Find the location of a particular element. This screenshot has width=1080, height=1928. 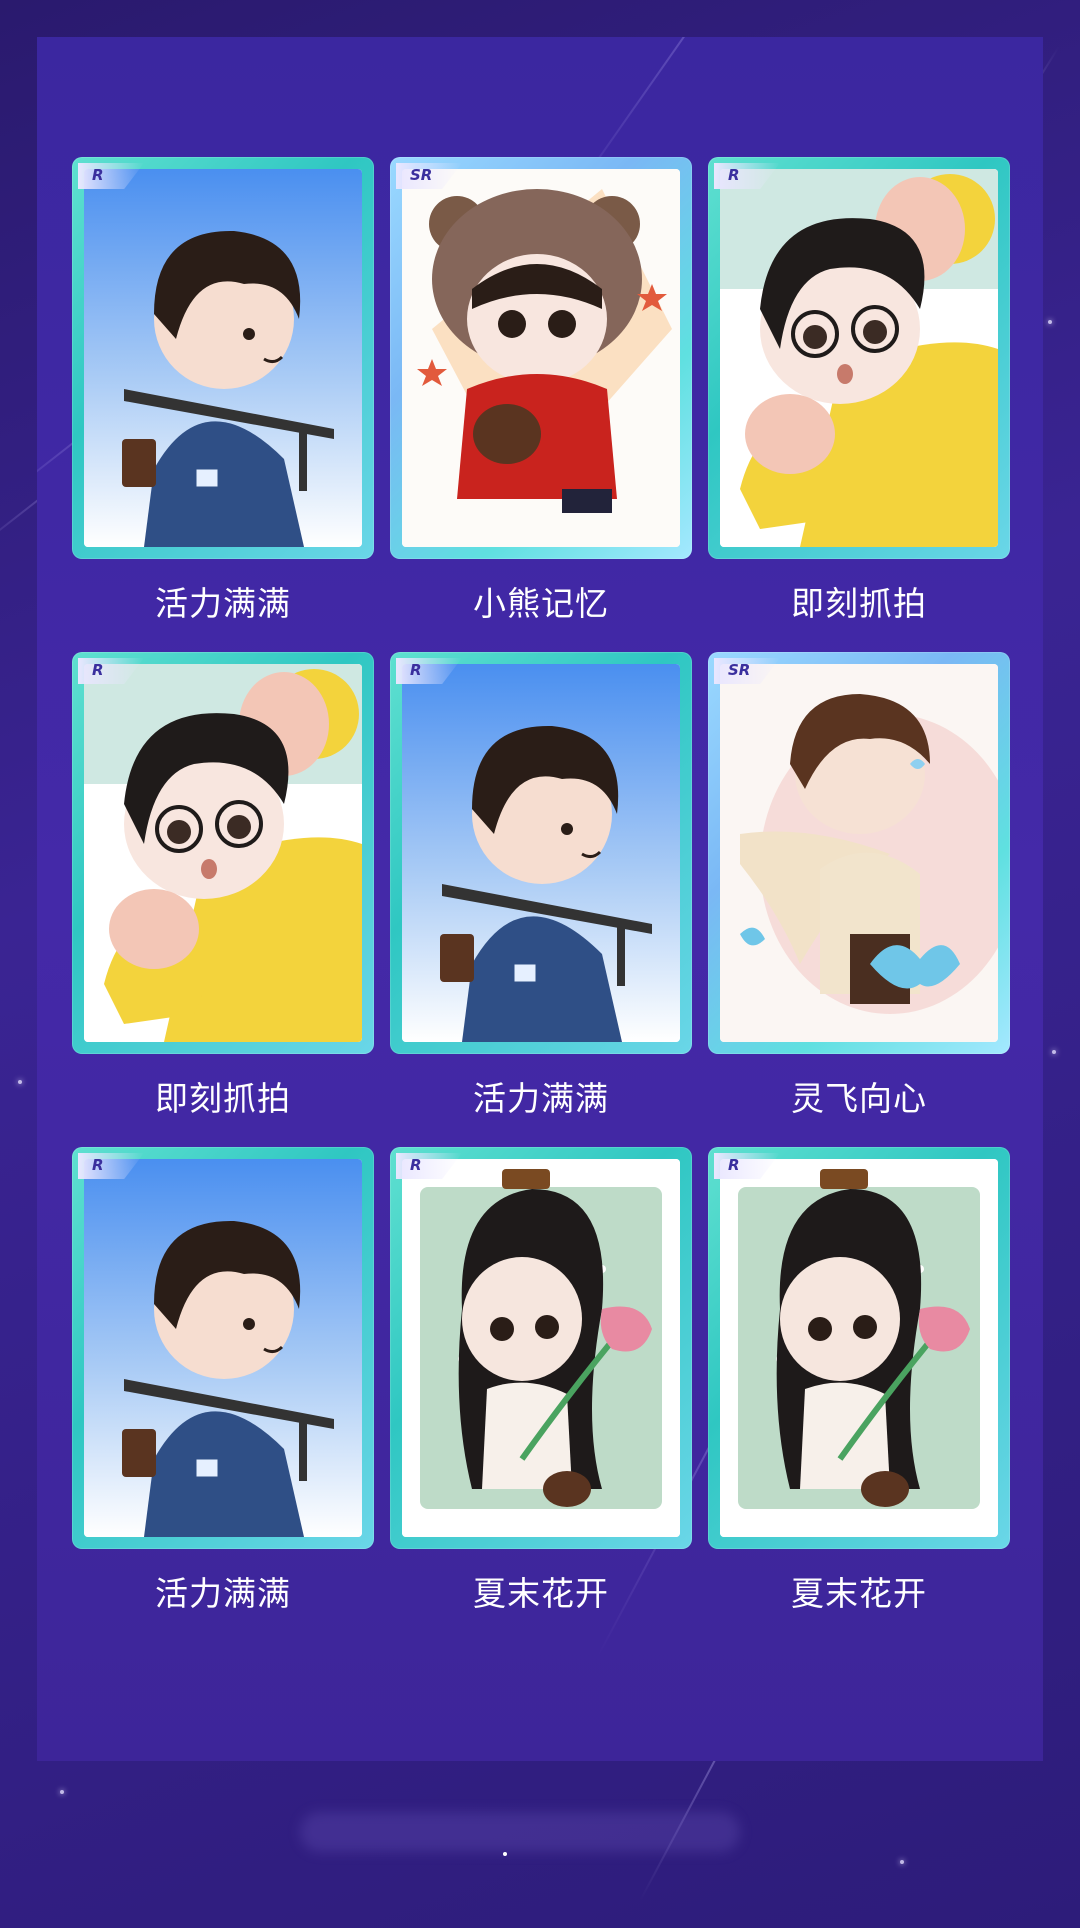

card-name-label: 小熊记忆 is located at coordinates (541, 603).